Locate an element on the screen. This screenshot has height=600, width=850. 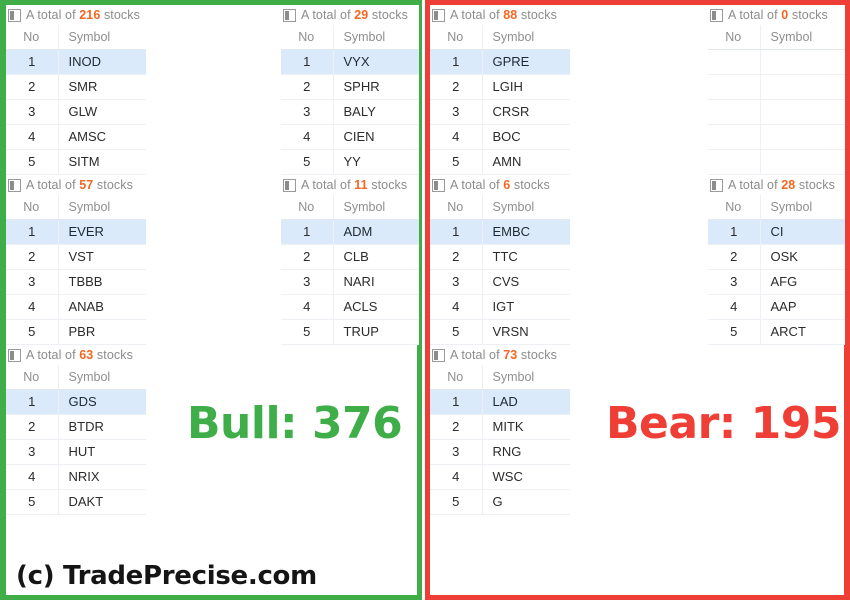
table-row: 2 CLB is located at coordinates (350, 257).